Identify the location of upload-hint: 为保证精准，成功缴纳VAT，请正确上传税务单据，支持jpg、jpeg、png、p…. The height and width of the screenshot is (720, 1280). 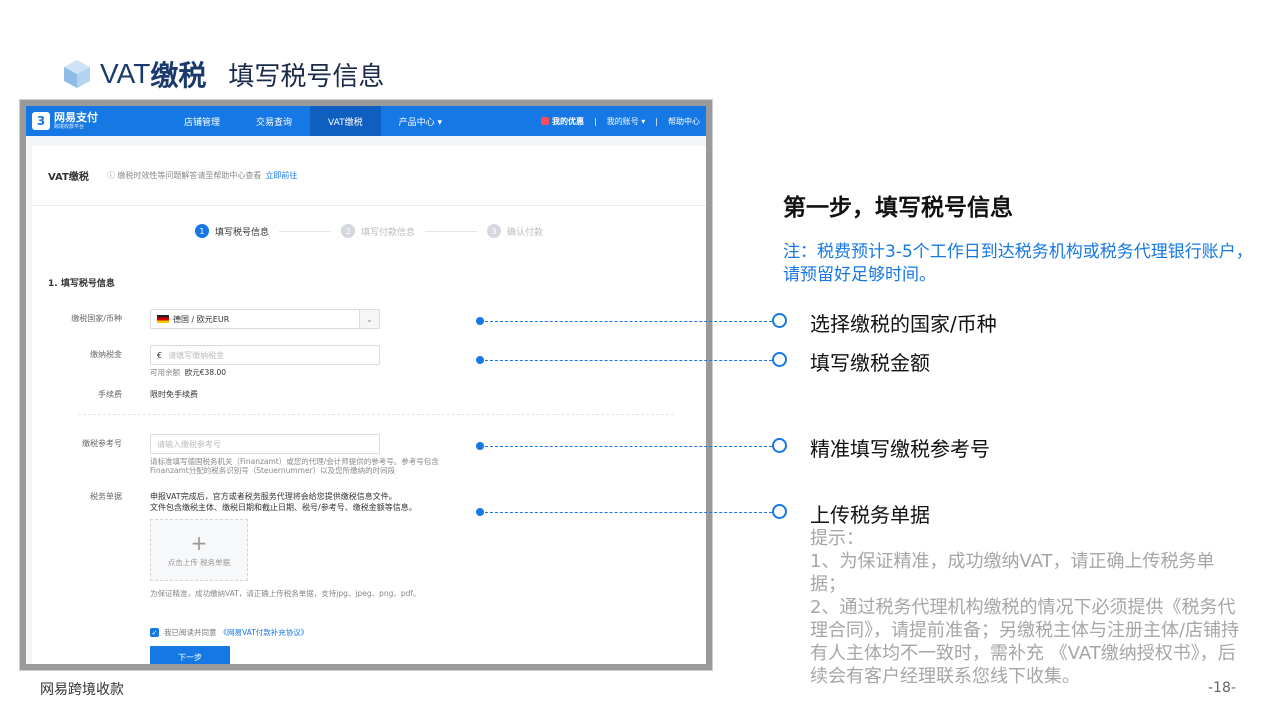
(285, 594).